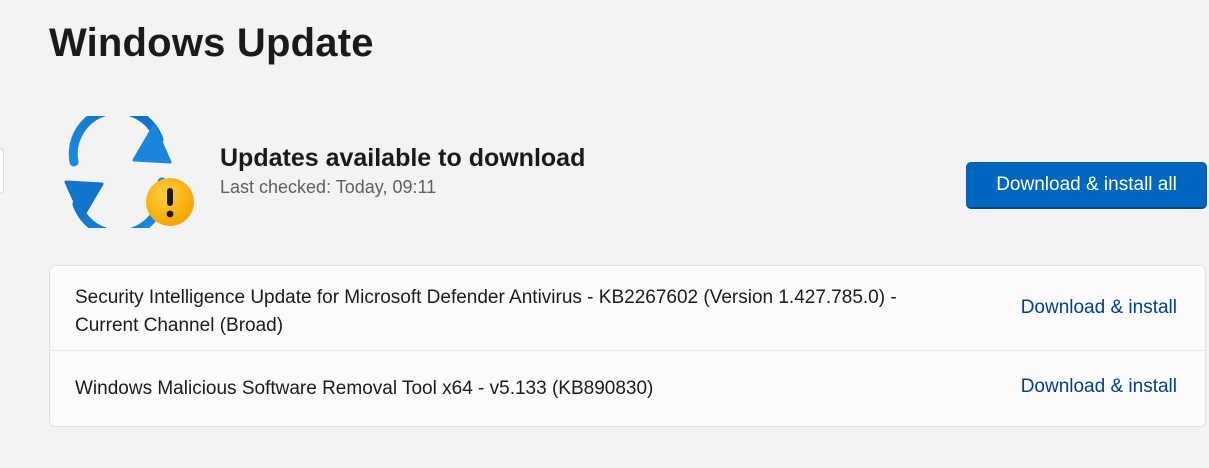  What do you see at coordinates (403, 158) in the screenshot?
I see `status-title: Updates available to download` at bounding box center [403, 158].